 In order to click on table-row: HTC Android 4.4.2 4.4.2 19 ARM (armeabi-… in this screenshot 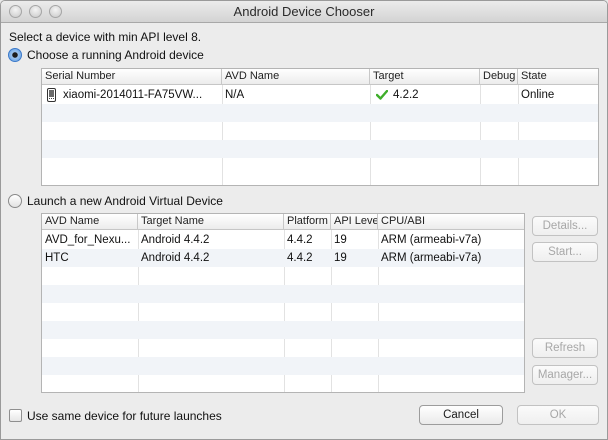, I will do `click(283, 258)`.